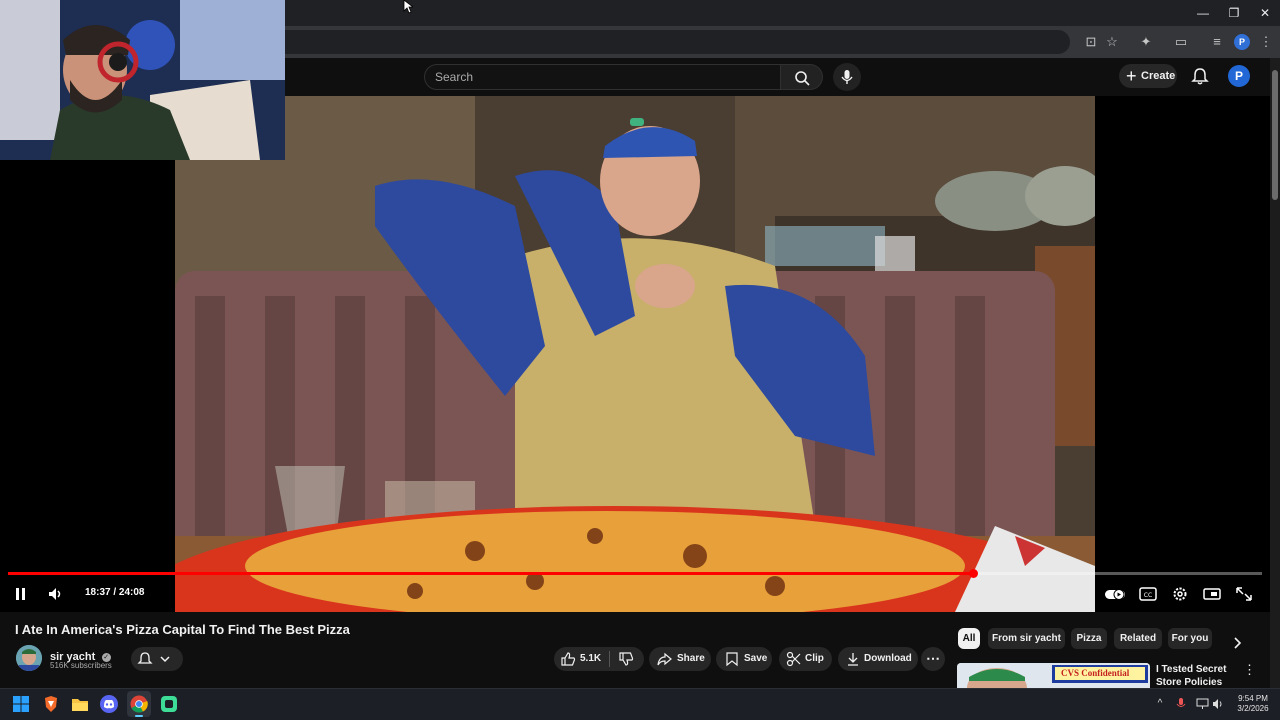  I want to click on chrome-icon, so click(139, 704).